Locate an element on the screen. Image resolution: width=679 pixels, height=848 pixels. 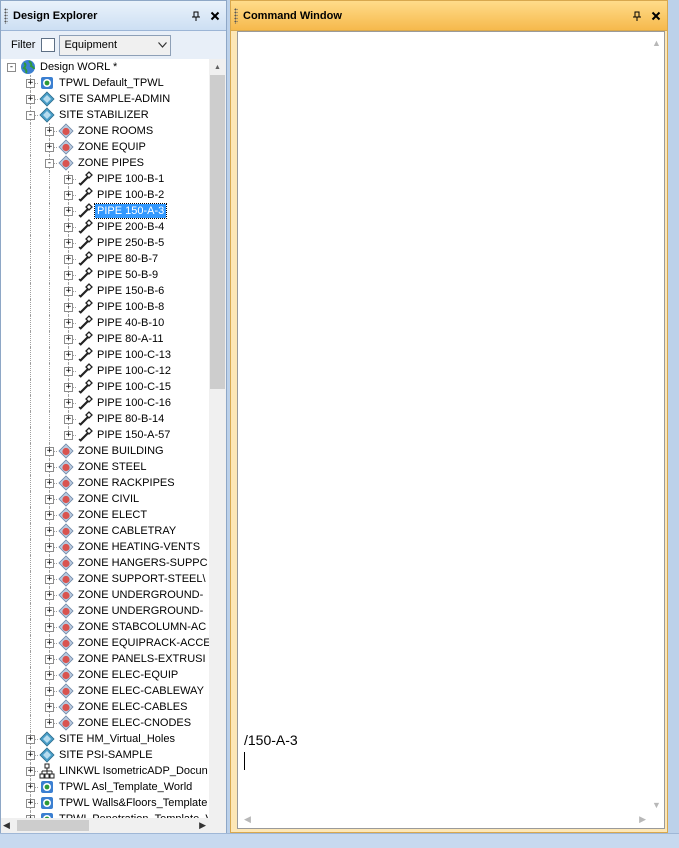
tree-row: + PIPE 80-B-14 is located at coordinates (105, 419).